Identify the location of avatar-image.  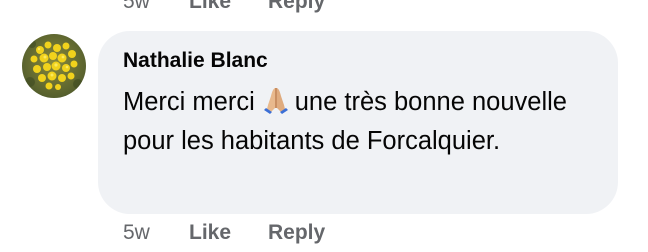
(54, 66).